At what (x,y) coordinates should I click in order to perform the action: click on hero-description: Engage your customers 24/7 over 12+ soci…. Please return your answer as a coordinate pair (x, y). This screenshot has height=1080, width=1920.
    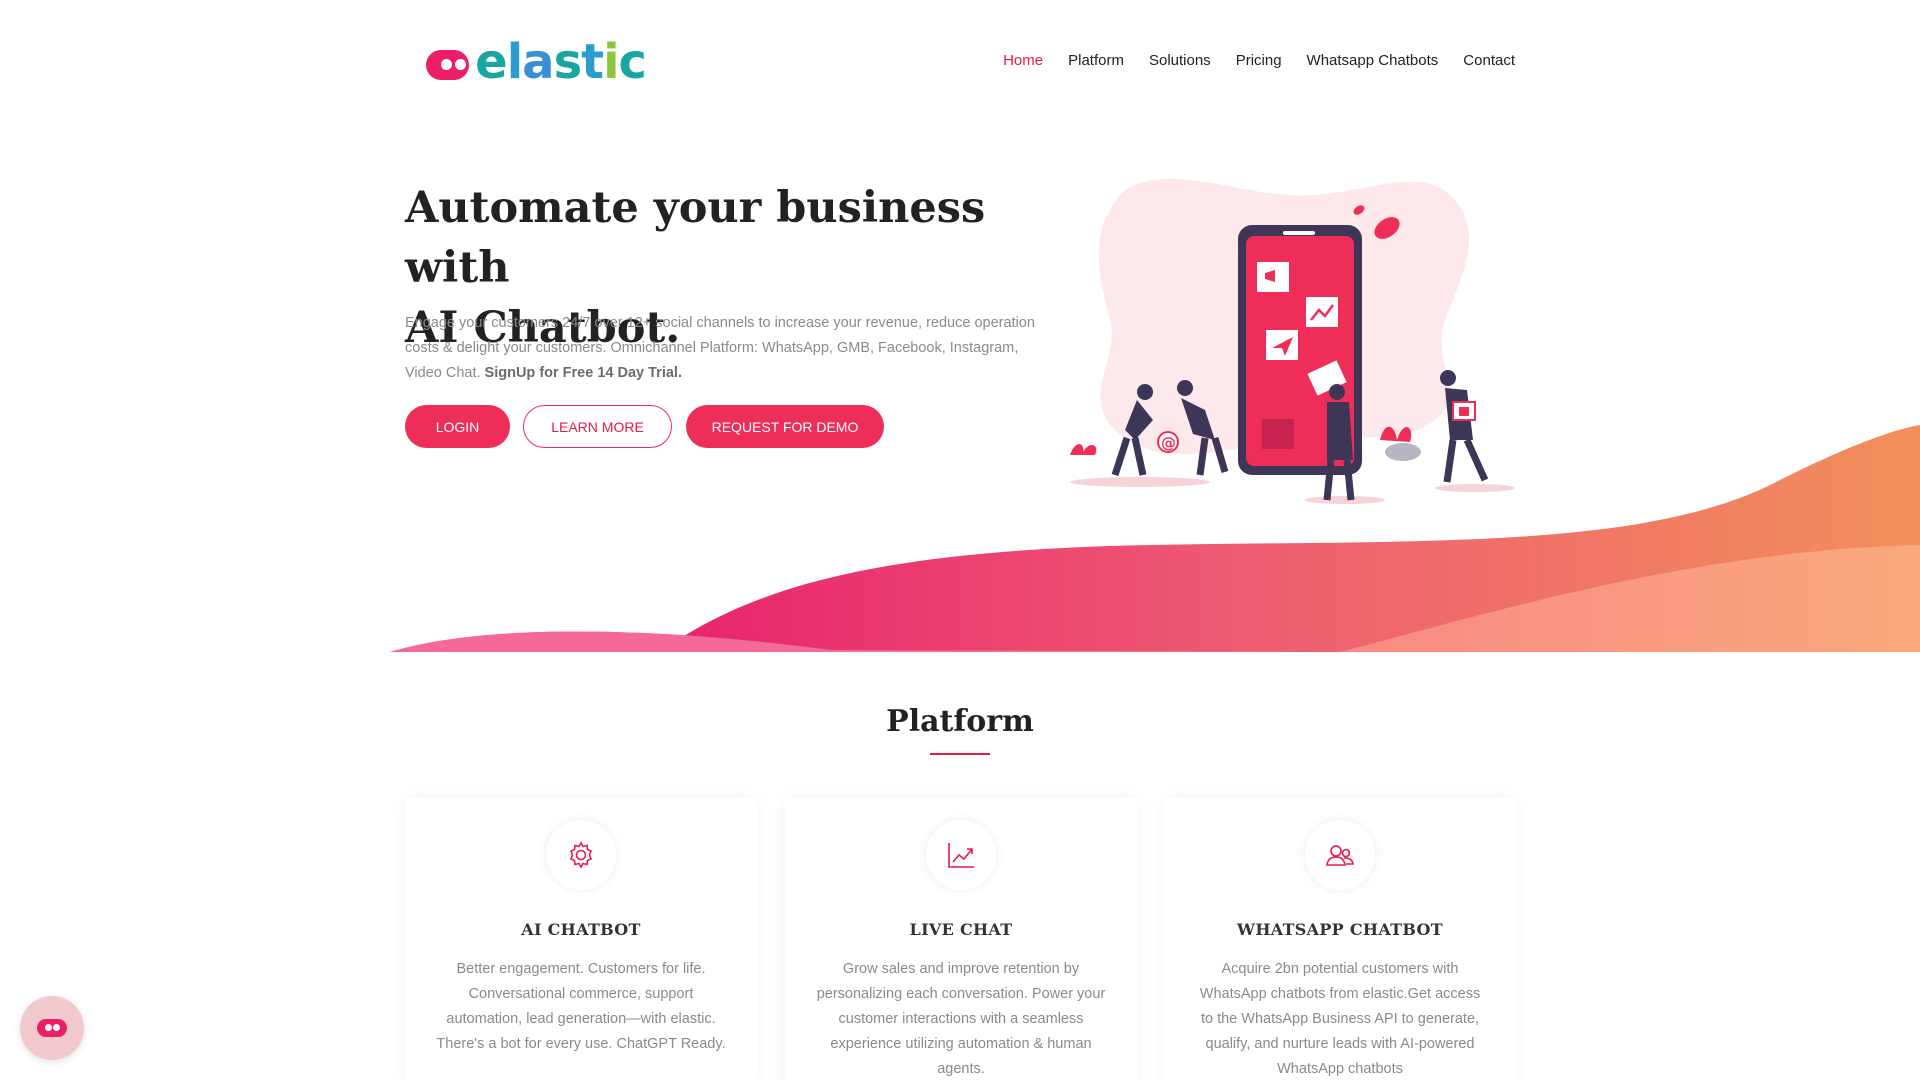
    Looking at the image, I should click on (720, 348).